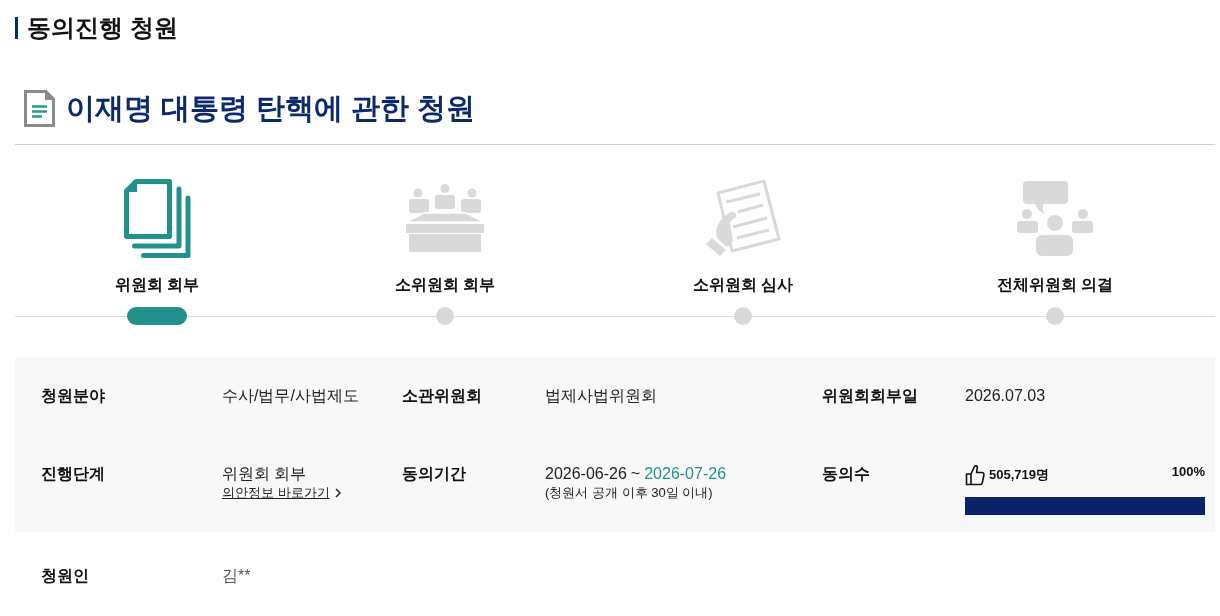  Describe the element at coordinates (1055, 218) in the screenshot. I see `people-speech-icon` at that location.